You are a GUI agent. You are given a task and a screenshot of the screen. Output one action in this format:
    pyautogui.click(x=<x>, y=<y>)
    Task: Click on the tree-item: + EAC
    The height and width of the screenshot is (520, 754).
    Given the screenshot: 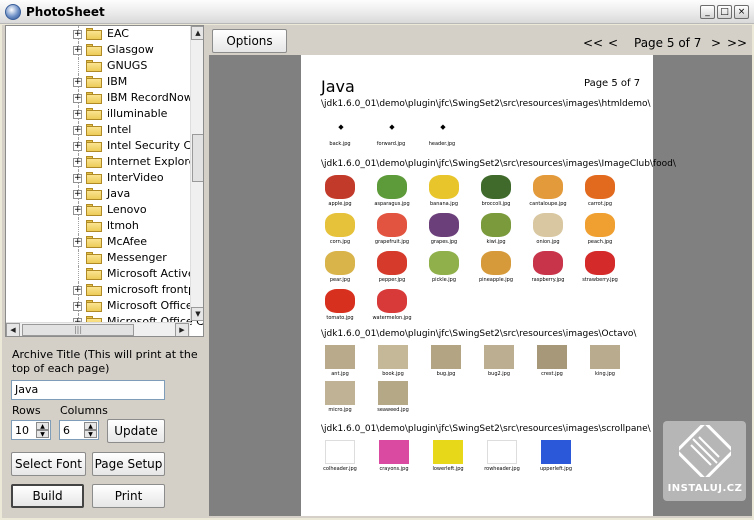 What is the action you would take?
    pyautogui.click(x=97, y=34)
    